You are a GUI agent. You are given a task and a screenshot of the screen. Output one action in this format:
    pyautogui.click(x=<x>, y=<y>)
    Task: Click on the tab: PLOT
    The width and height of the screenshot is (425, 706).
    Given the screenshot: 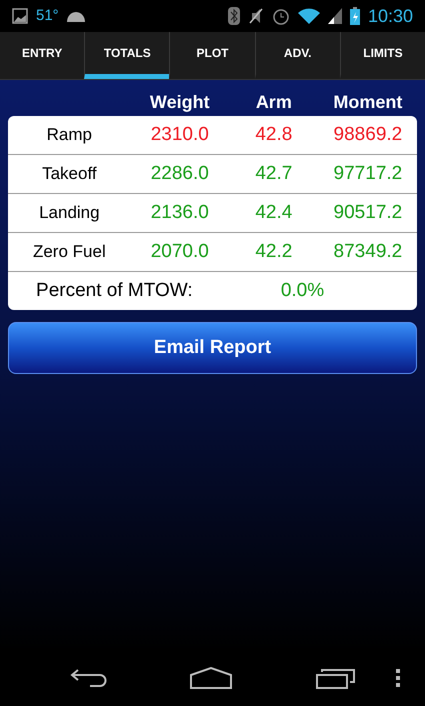 What is the action you would take?
    pyautogui.click(x=212, y=55)
    